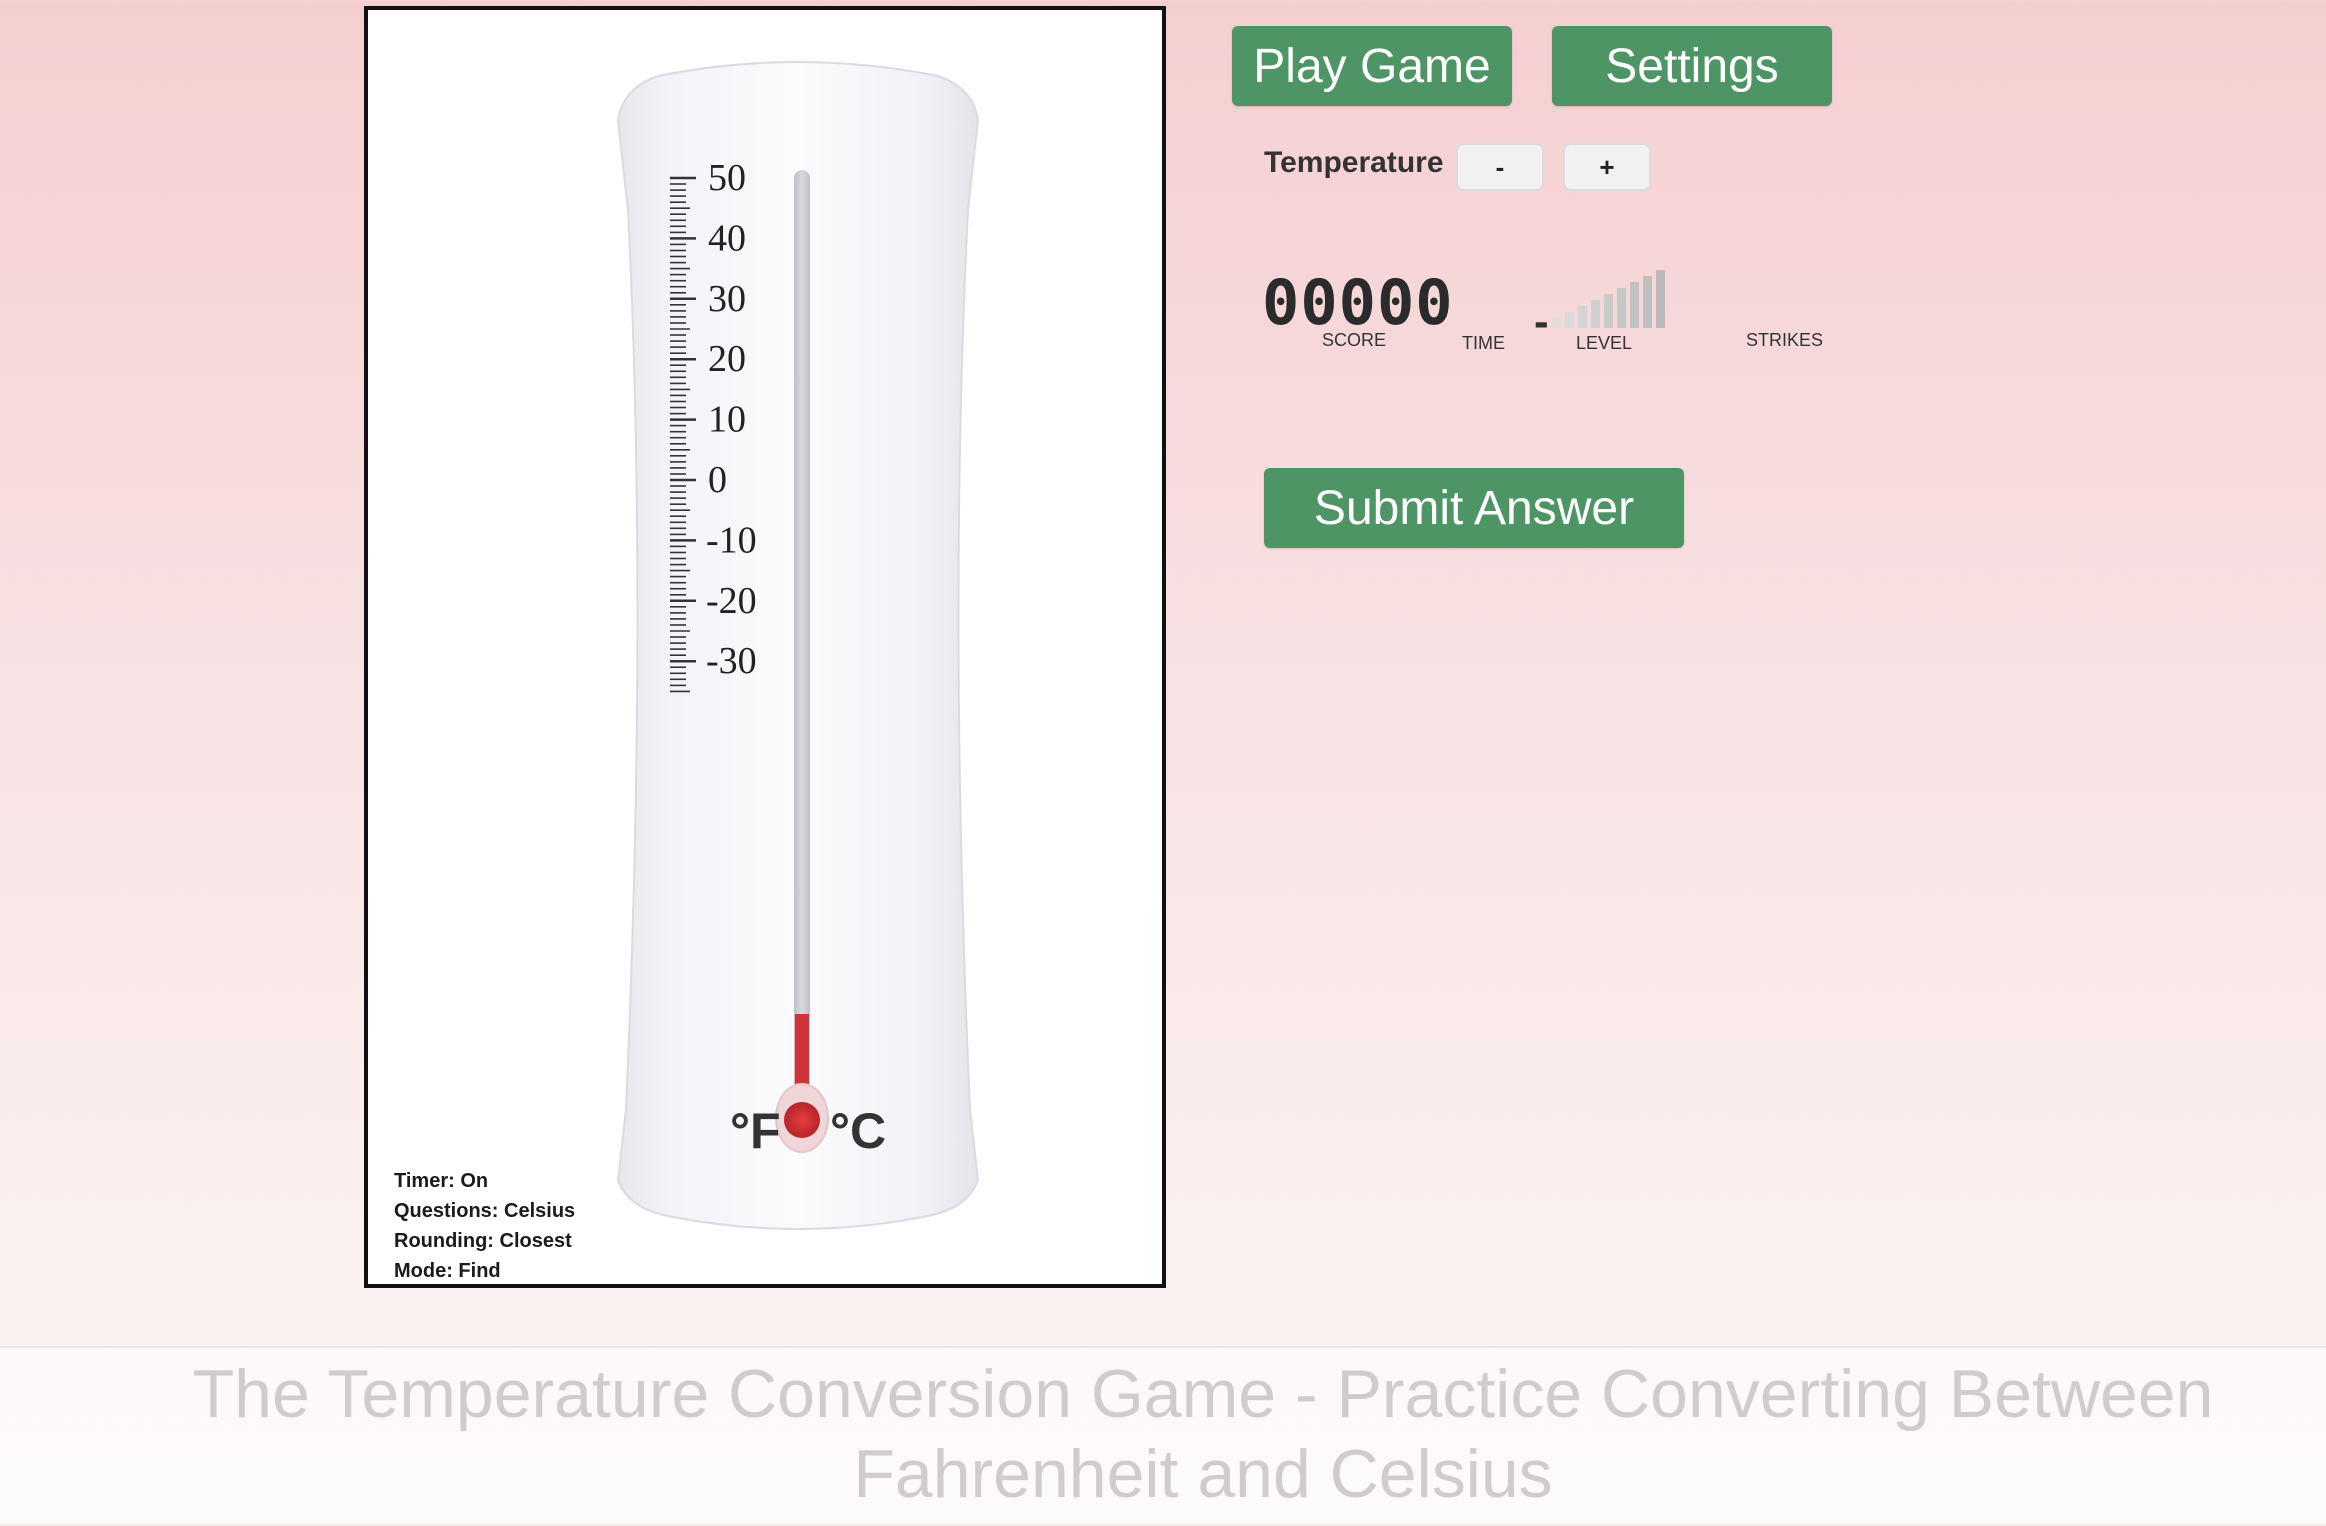  What do you see at coordinates (731, 601) in the screenshot?
I see `scale-label: -20` at bounding box center [731, 601].